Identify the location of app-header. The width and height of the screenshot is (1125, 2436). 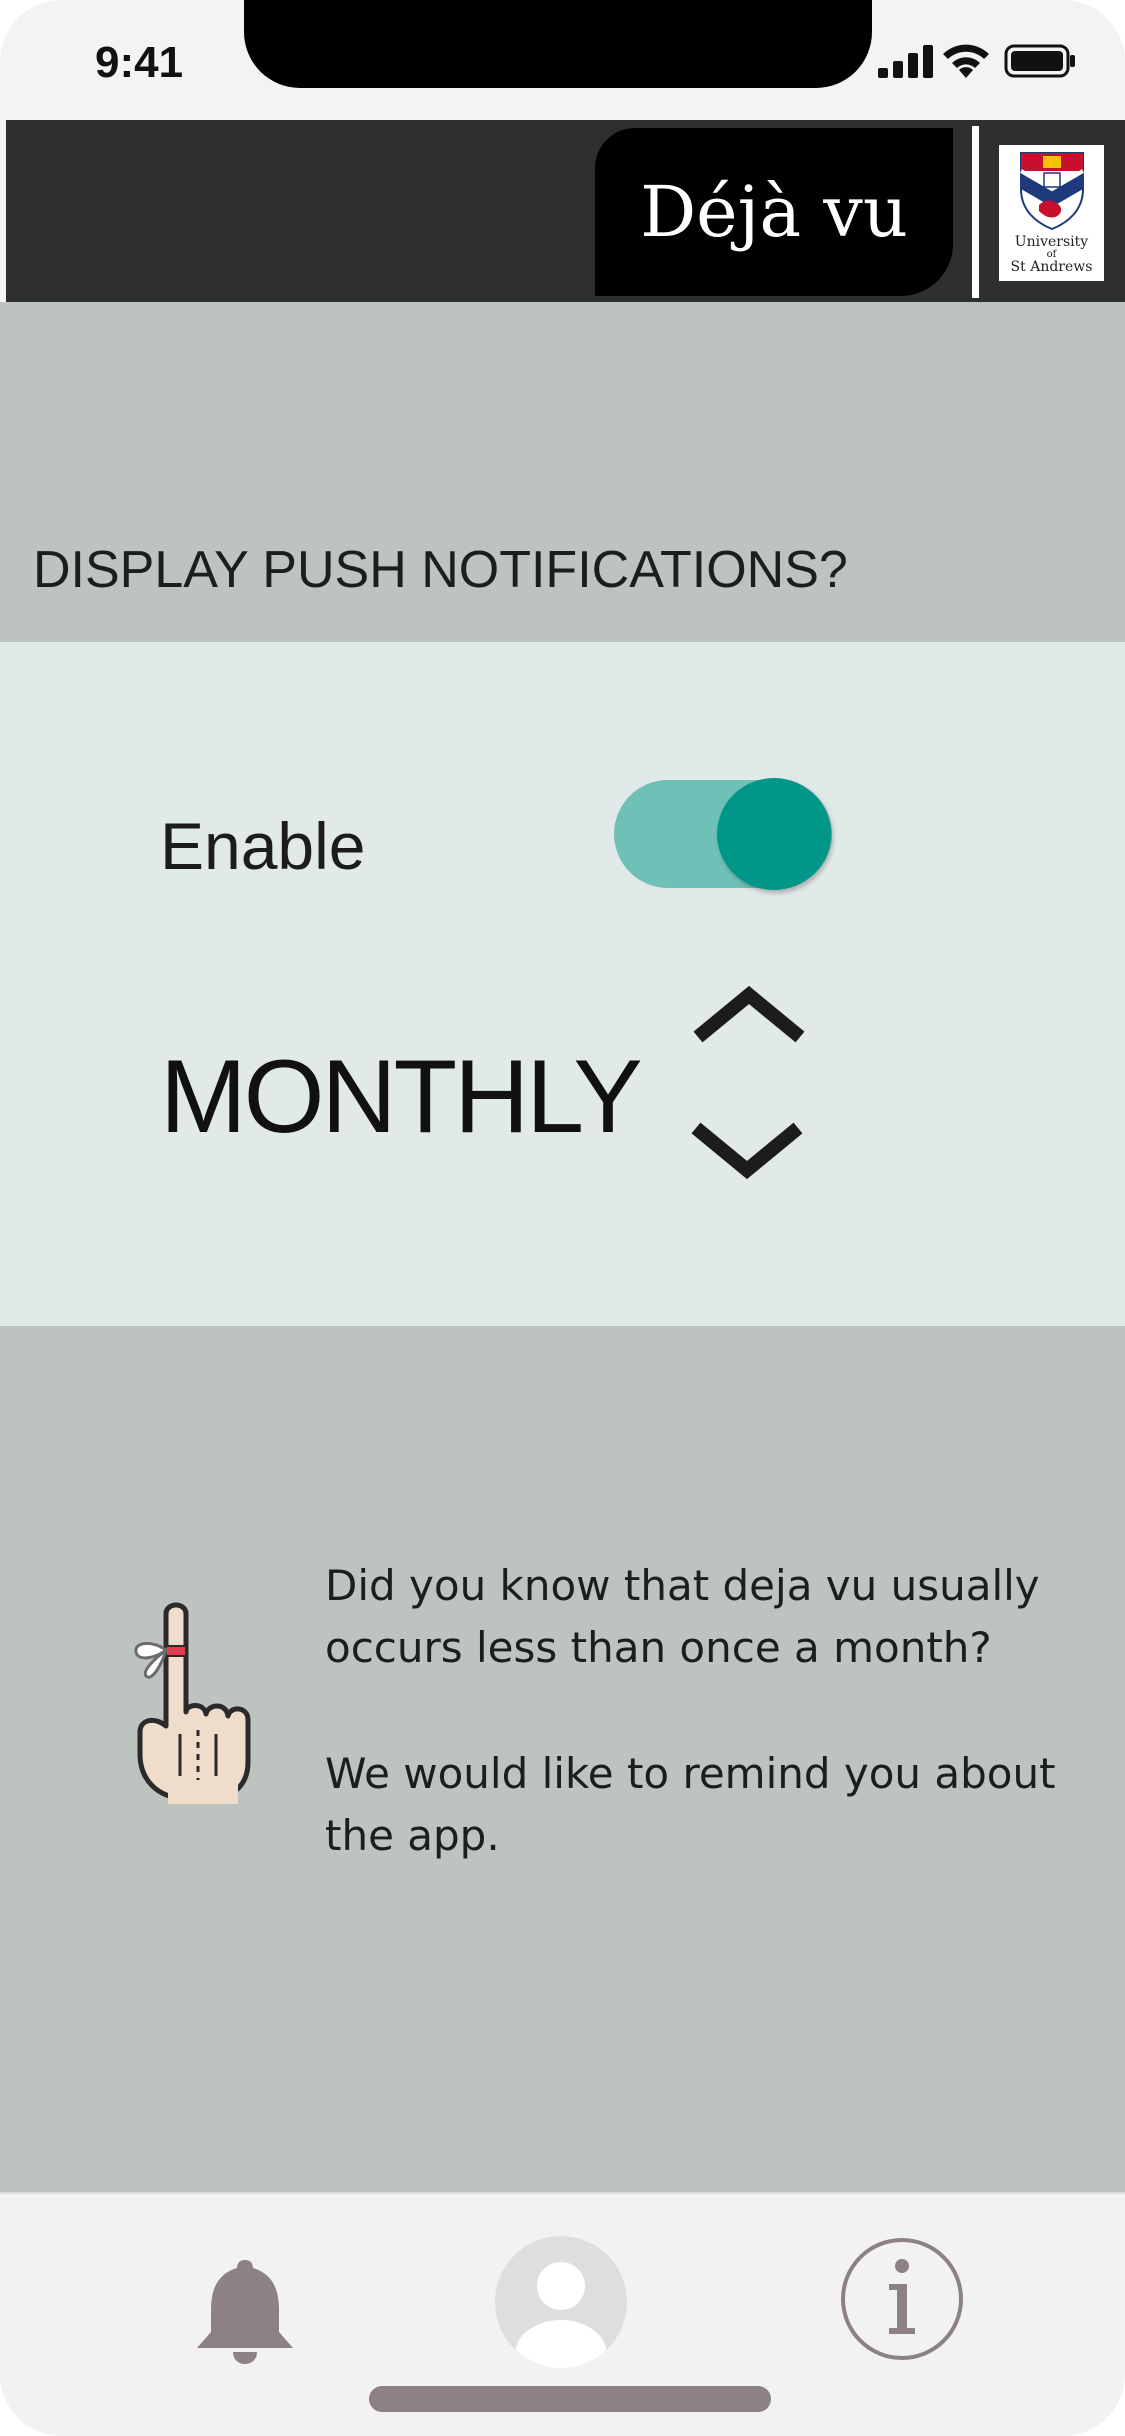
(565, 211).